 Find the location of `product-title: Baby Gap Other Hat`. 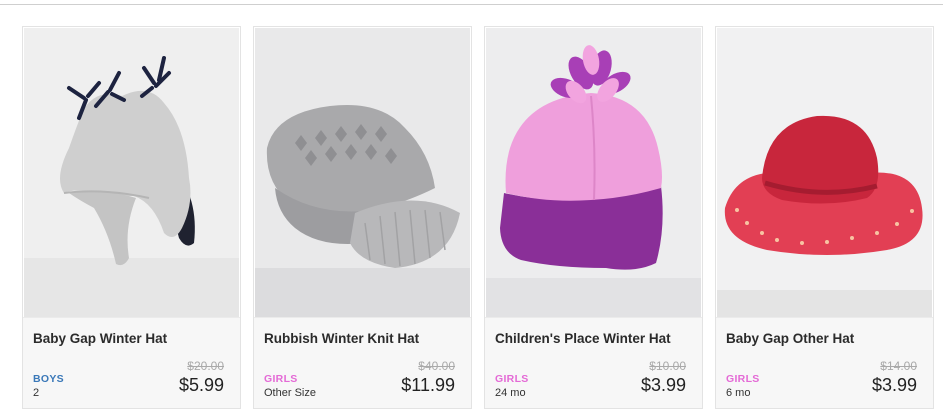

product-title: Baby Gap Other Hat is located at coordinates (790, 338).